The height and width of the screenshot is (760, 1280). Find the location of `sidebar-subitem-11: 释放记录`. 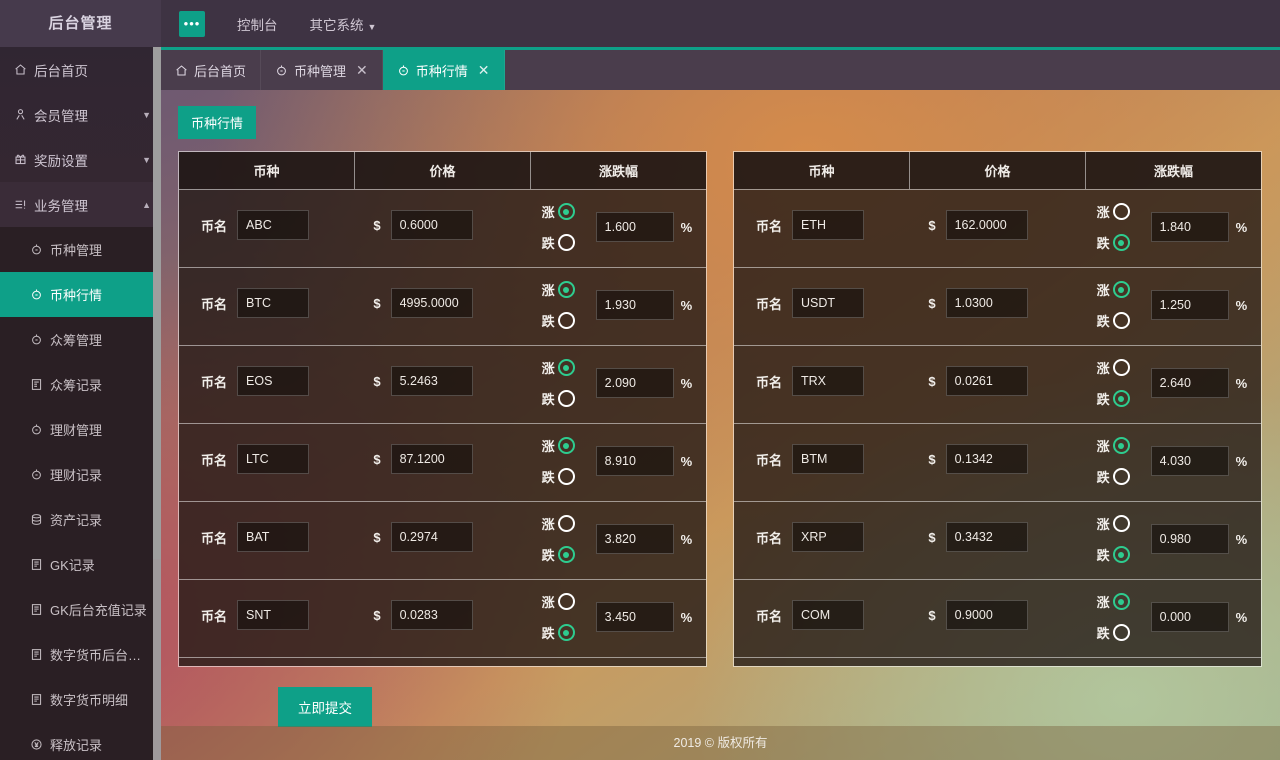

sidebar-subitem-11: 释放记录 is located at coordinates (80, 741).